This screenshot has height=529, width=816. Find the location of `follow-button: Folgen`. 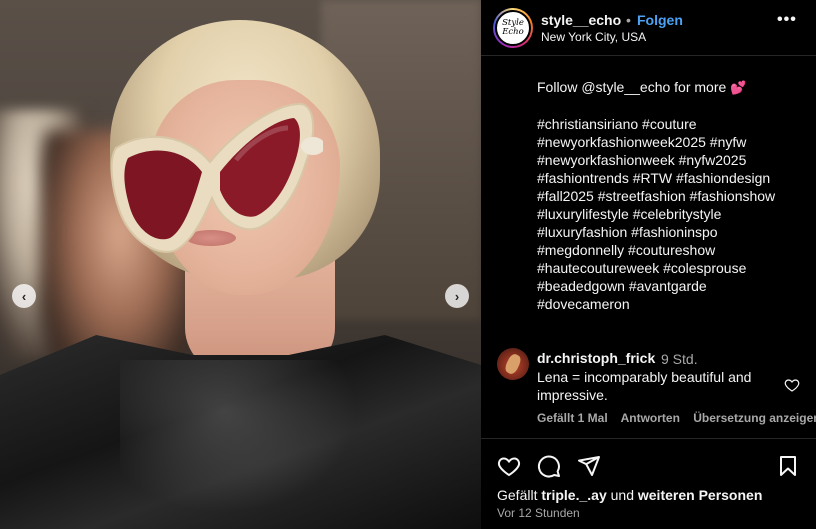

follow-button: Folgen is located at coordinates (660, 20).